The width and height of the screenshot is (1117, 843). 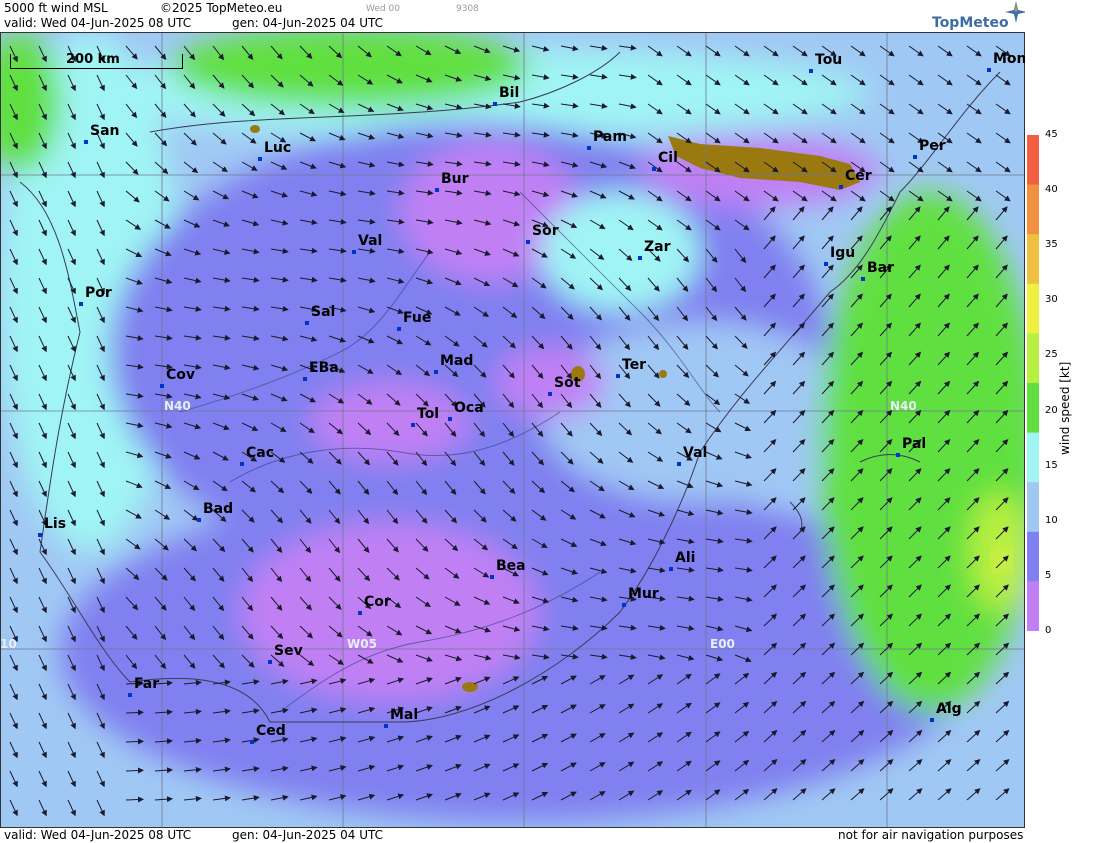 What do you see at coordinates (323, 312) in the screenshot?
I see `city-label: Sal` at bounding box center [323, 312].